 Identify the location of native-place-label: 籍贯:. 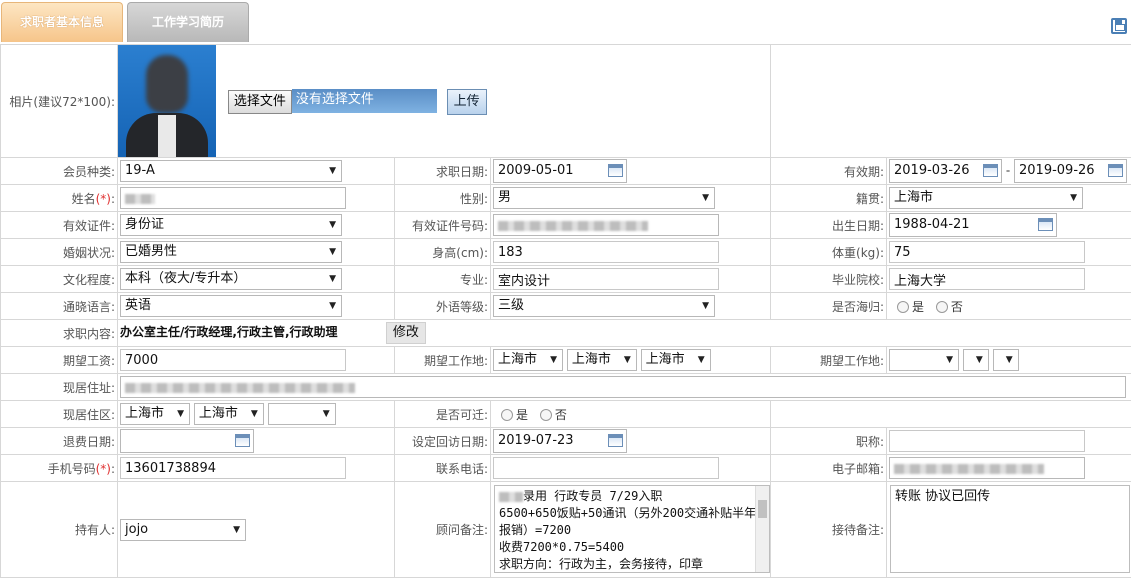
(829, 198).